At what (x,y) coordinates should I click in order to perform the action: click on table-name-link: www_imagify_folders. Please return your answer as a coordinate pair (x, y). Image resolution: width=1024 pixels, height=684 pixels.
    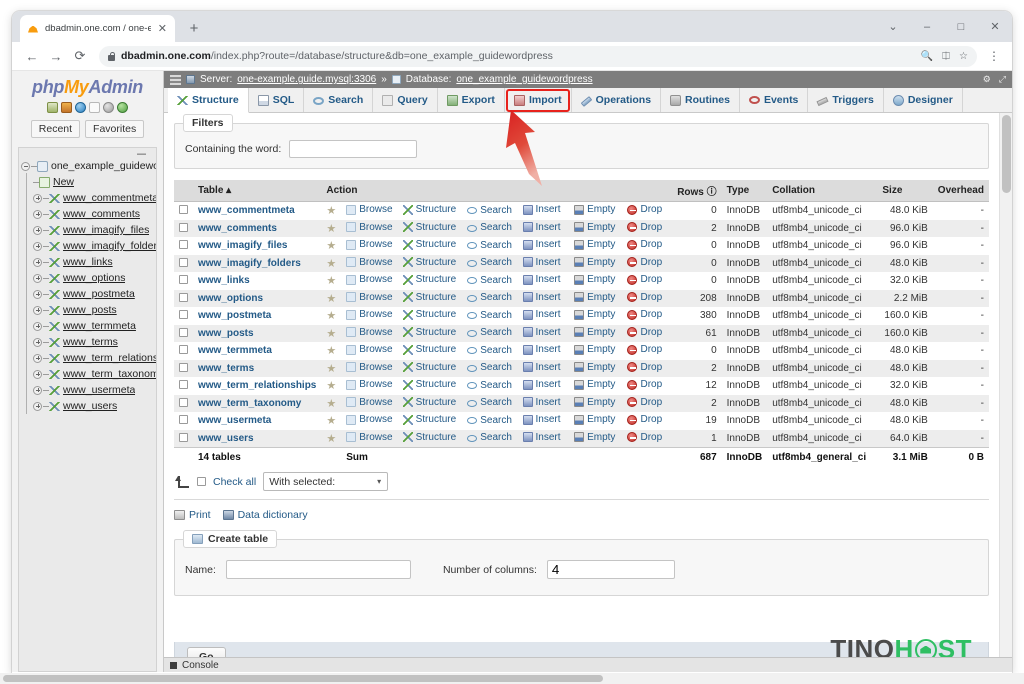
    Looking at the image, I should click on (249, 263).